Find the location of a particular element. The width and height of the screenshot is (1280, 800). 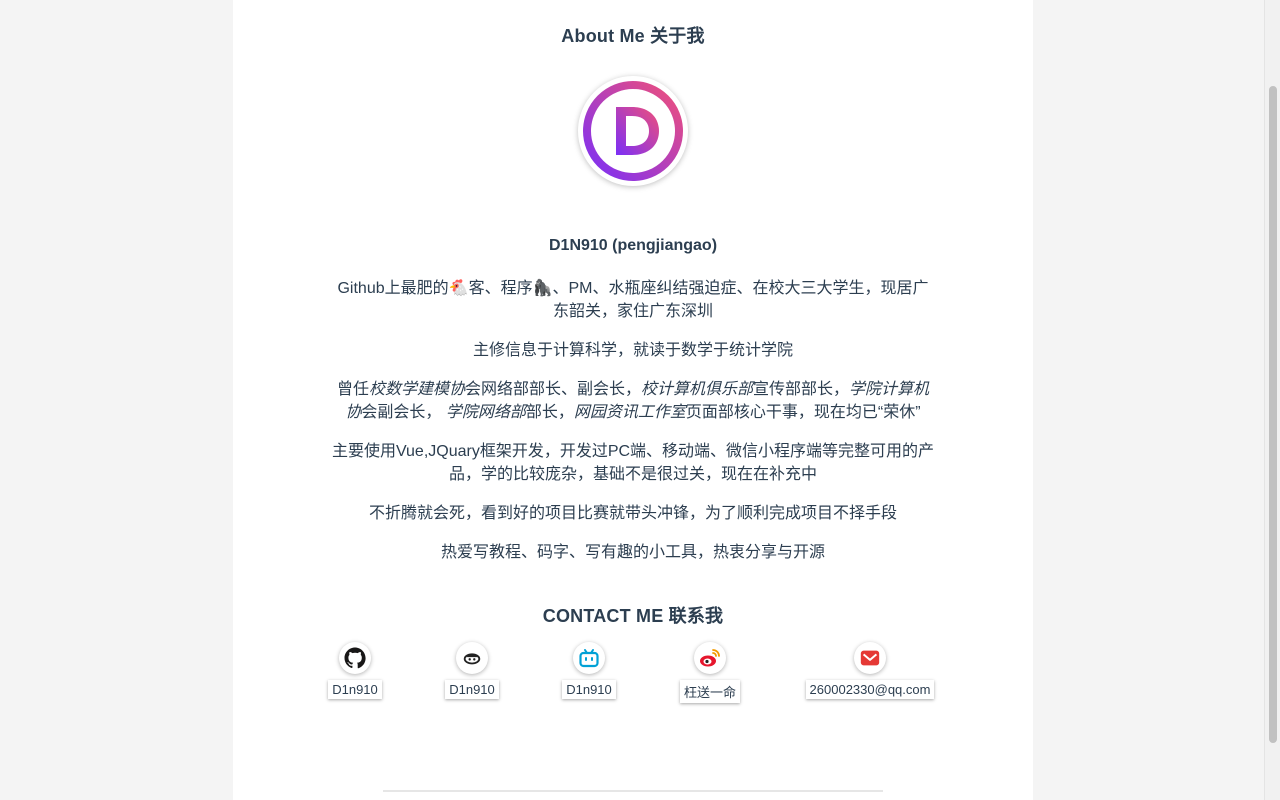

bio-paragraph: 热爱写教程、码字、写有趣的小工具，热衷分享与开源 is located at coordinates (632, 552).